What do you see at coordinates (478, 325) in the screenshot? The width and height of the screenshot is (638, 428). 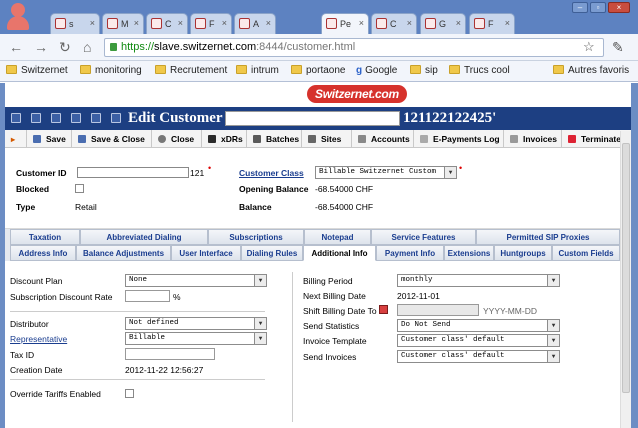 I see `send-statistics-select: Do Not Send ▼` at bounding box center [478, 325].